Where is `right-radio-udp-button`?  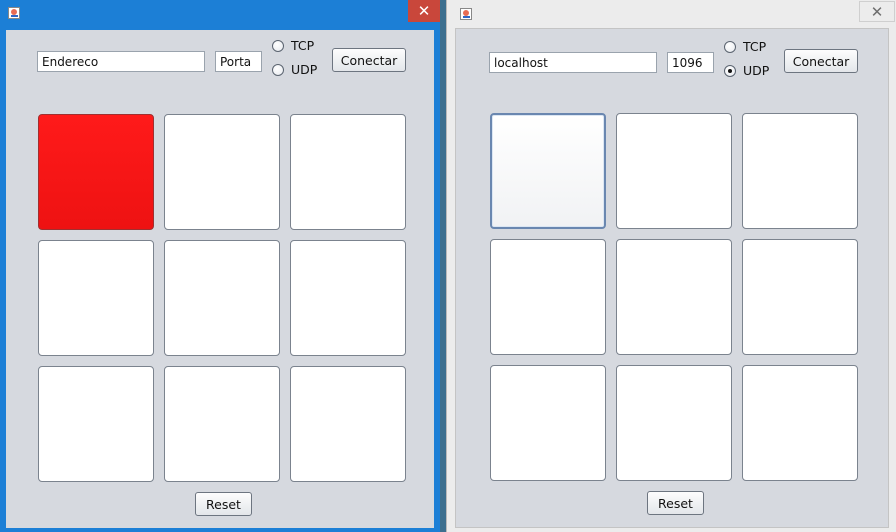
right-radio-udp-button is located at coordinates (730, 70).